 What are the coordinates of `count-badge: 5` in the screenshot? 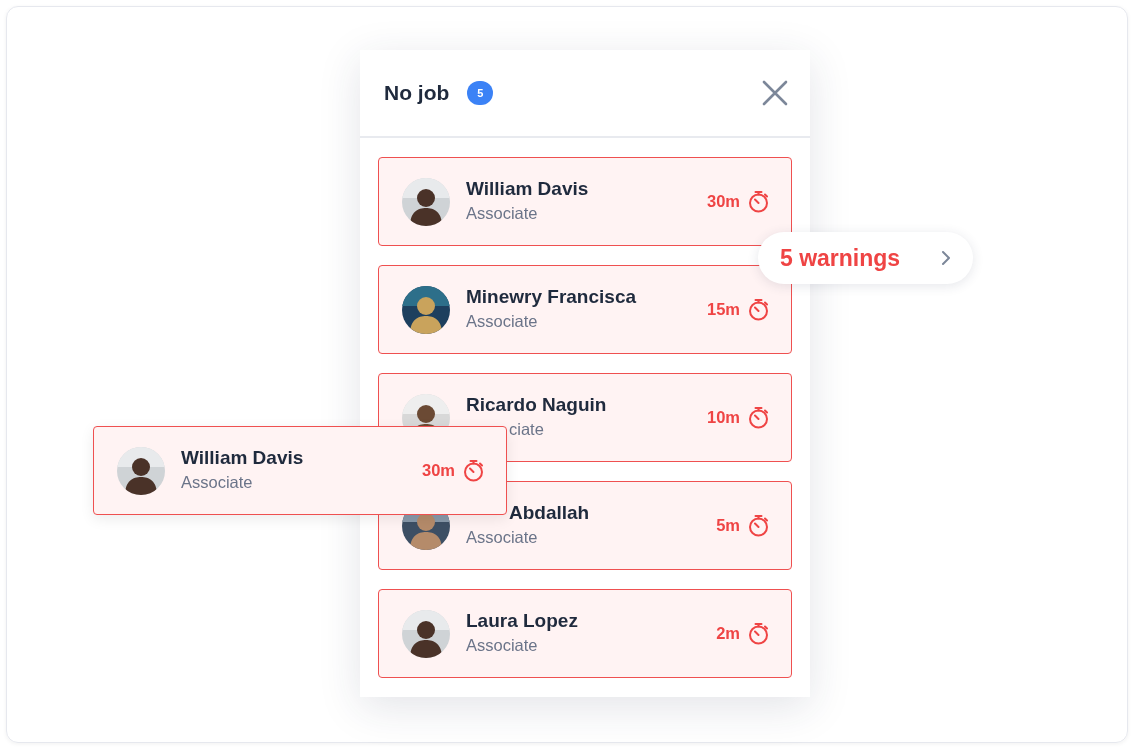 It's located at (480, 93).